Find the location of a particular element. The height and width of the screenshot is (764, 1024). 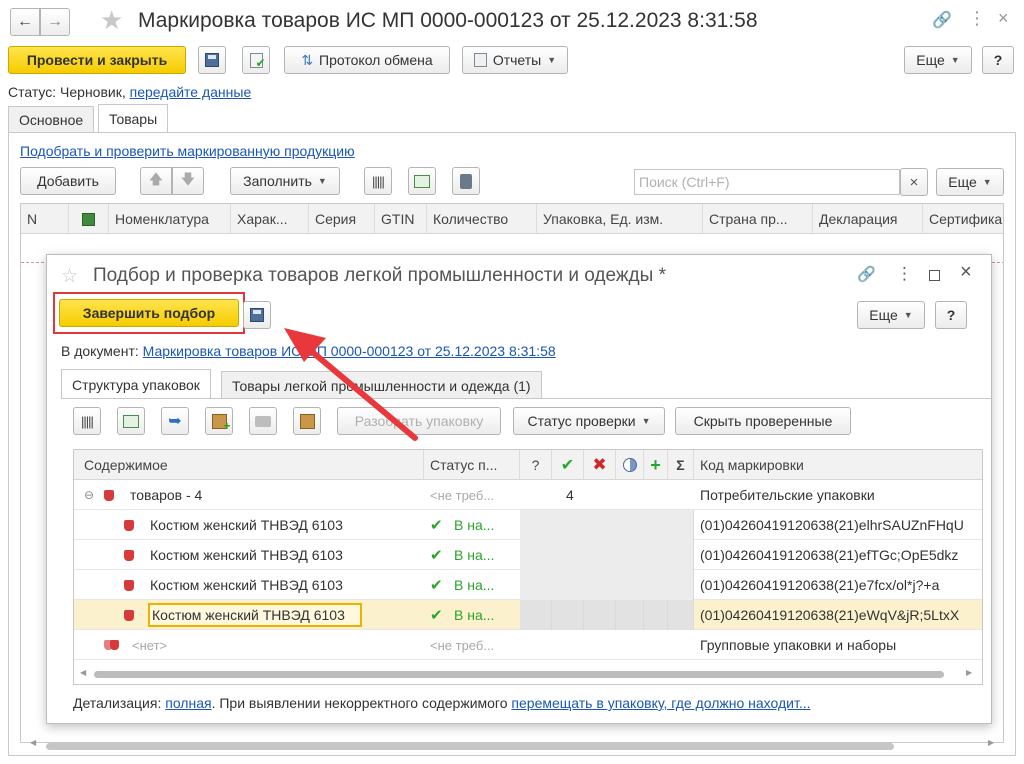

col-declaration: Декларация is located at coordinates (868, 219).